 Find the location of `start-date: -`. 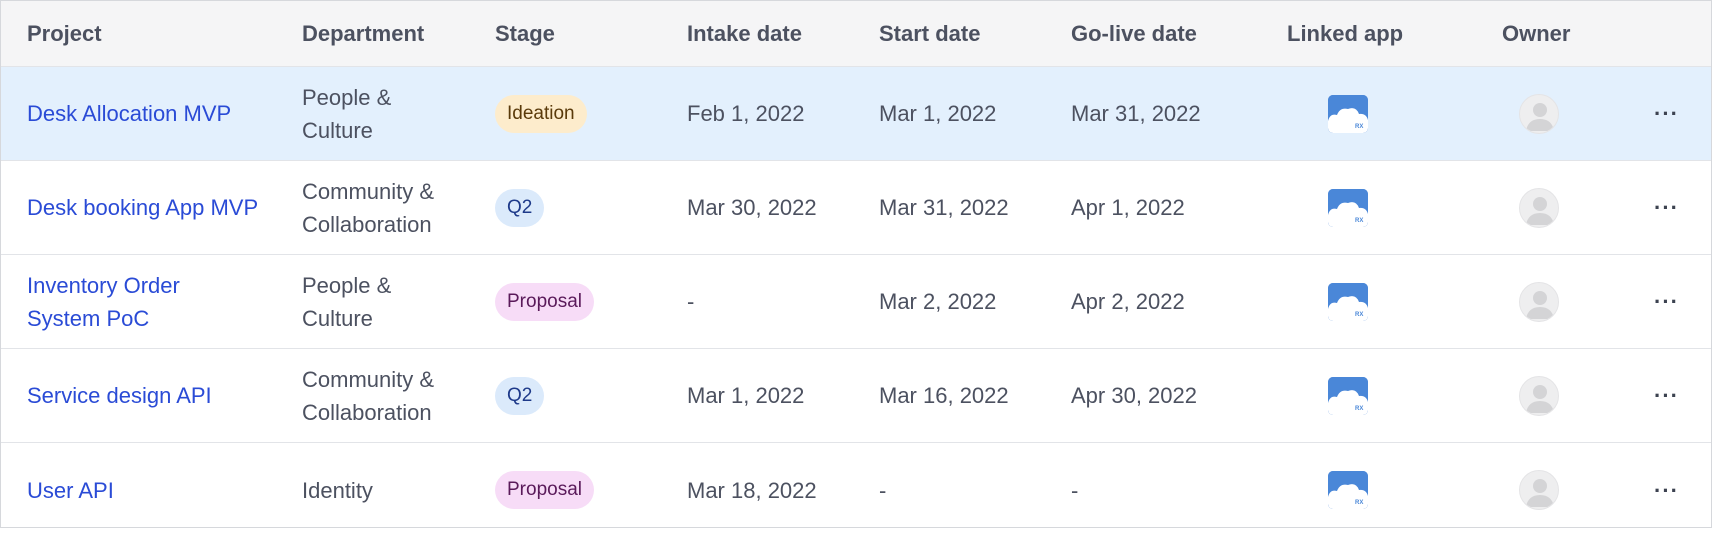

start-date: - is located at coordinates (883, 490).